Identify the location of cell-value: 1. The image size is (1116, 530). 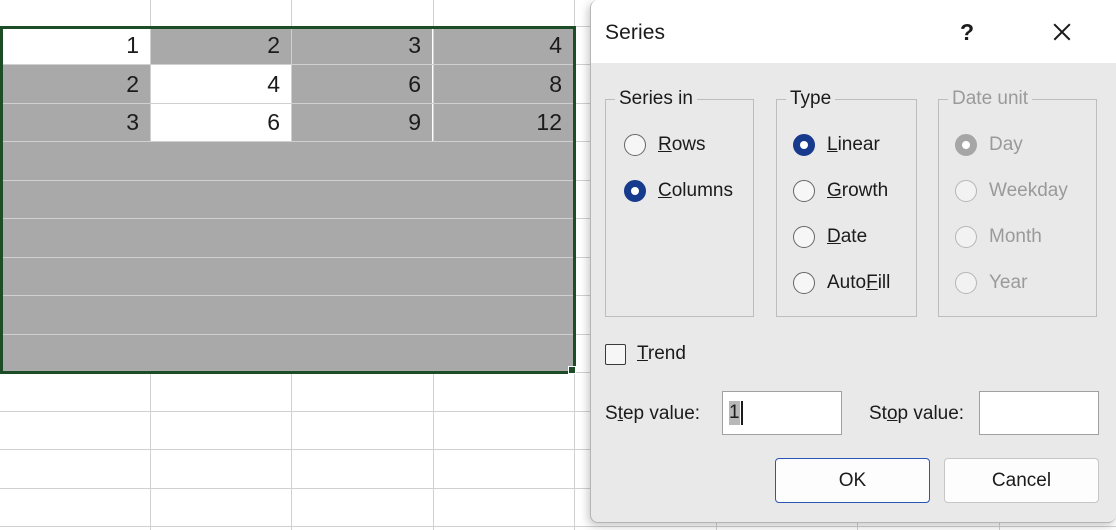
(132, 45).